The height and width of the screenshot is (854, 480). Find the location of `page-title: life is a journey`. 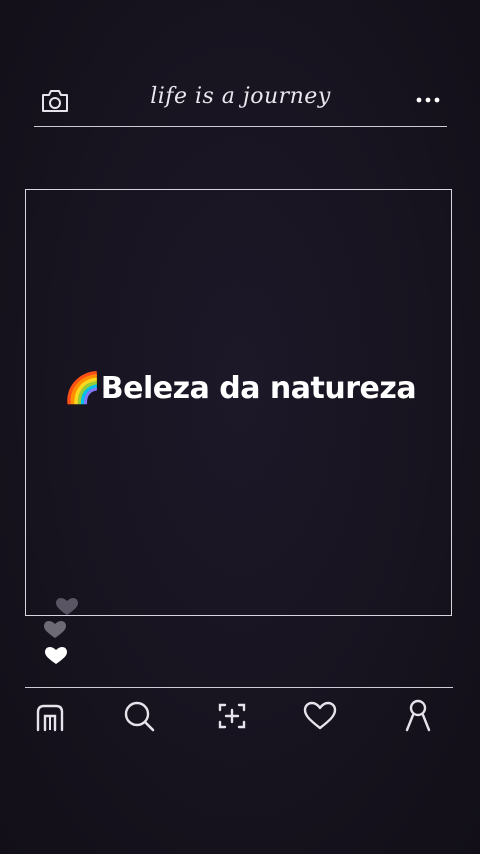

page-title: life is a journey is located at coordinates (240, 96).